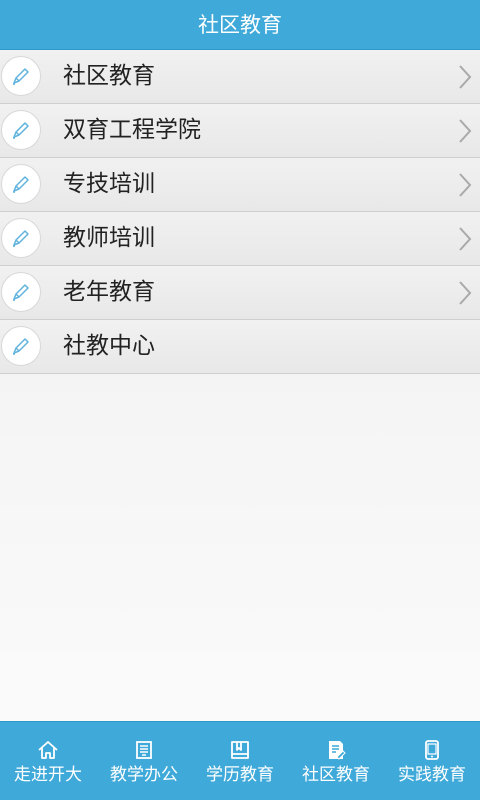  What do you see at coordinates (109, 292) in the screenshot?
I see `list-item-label: 老年教育` at bounding box center [109, 292].